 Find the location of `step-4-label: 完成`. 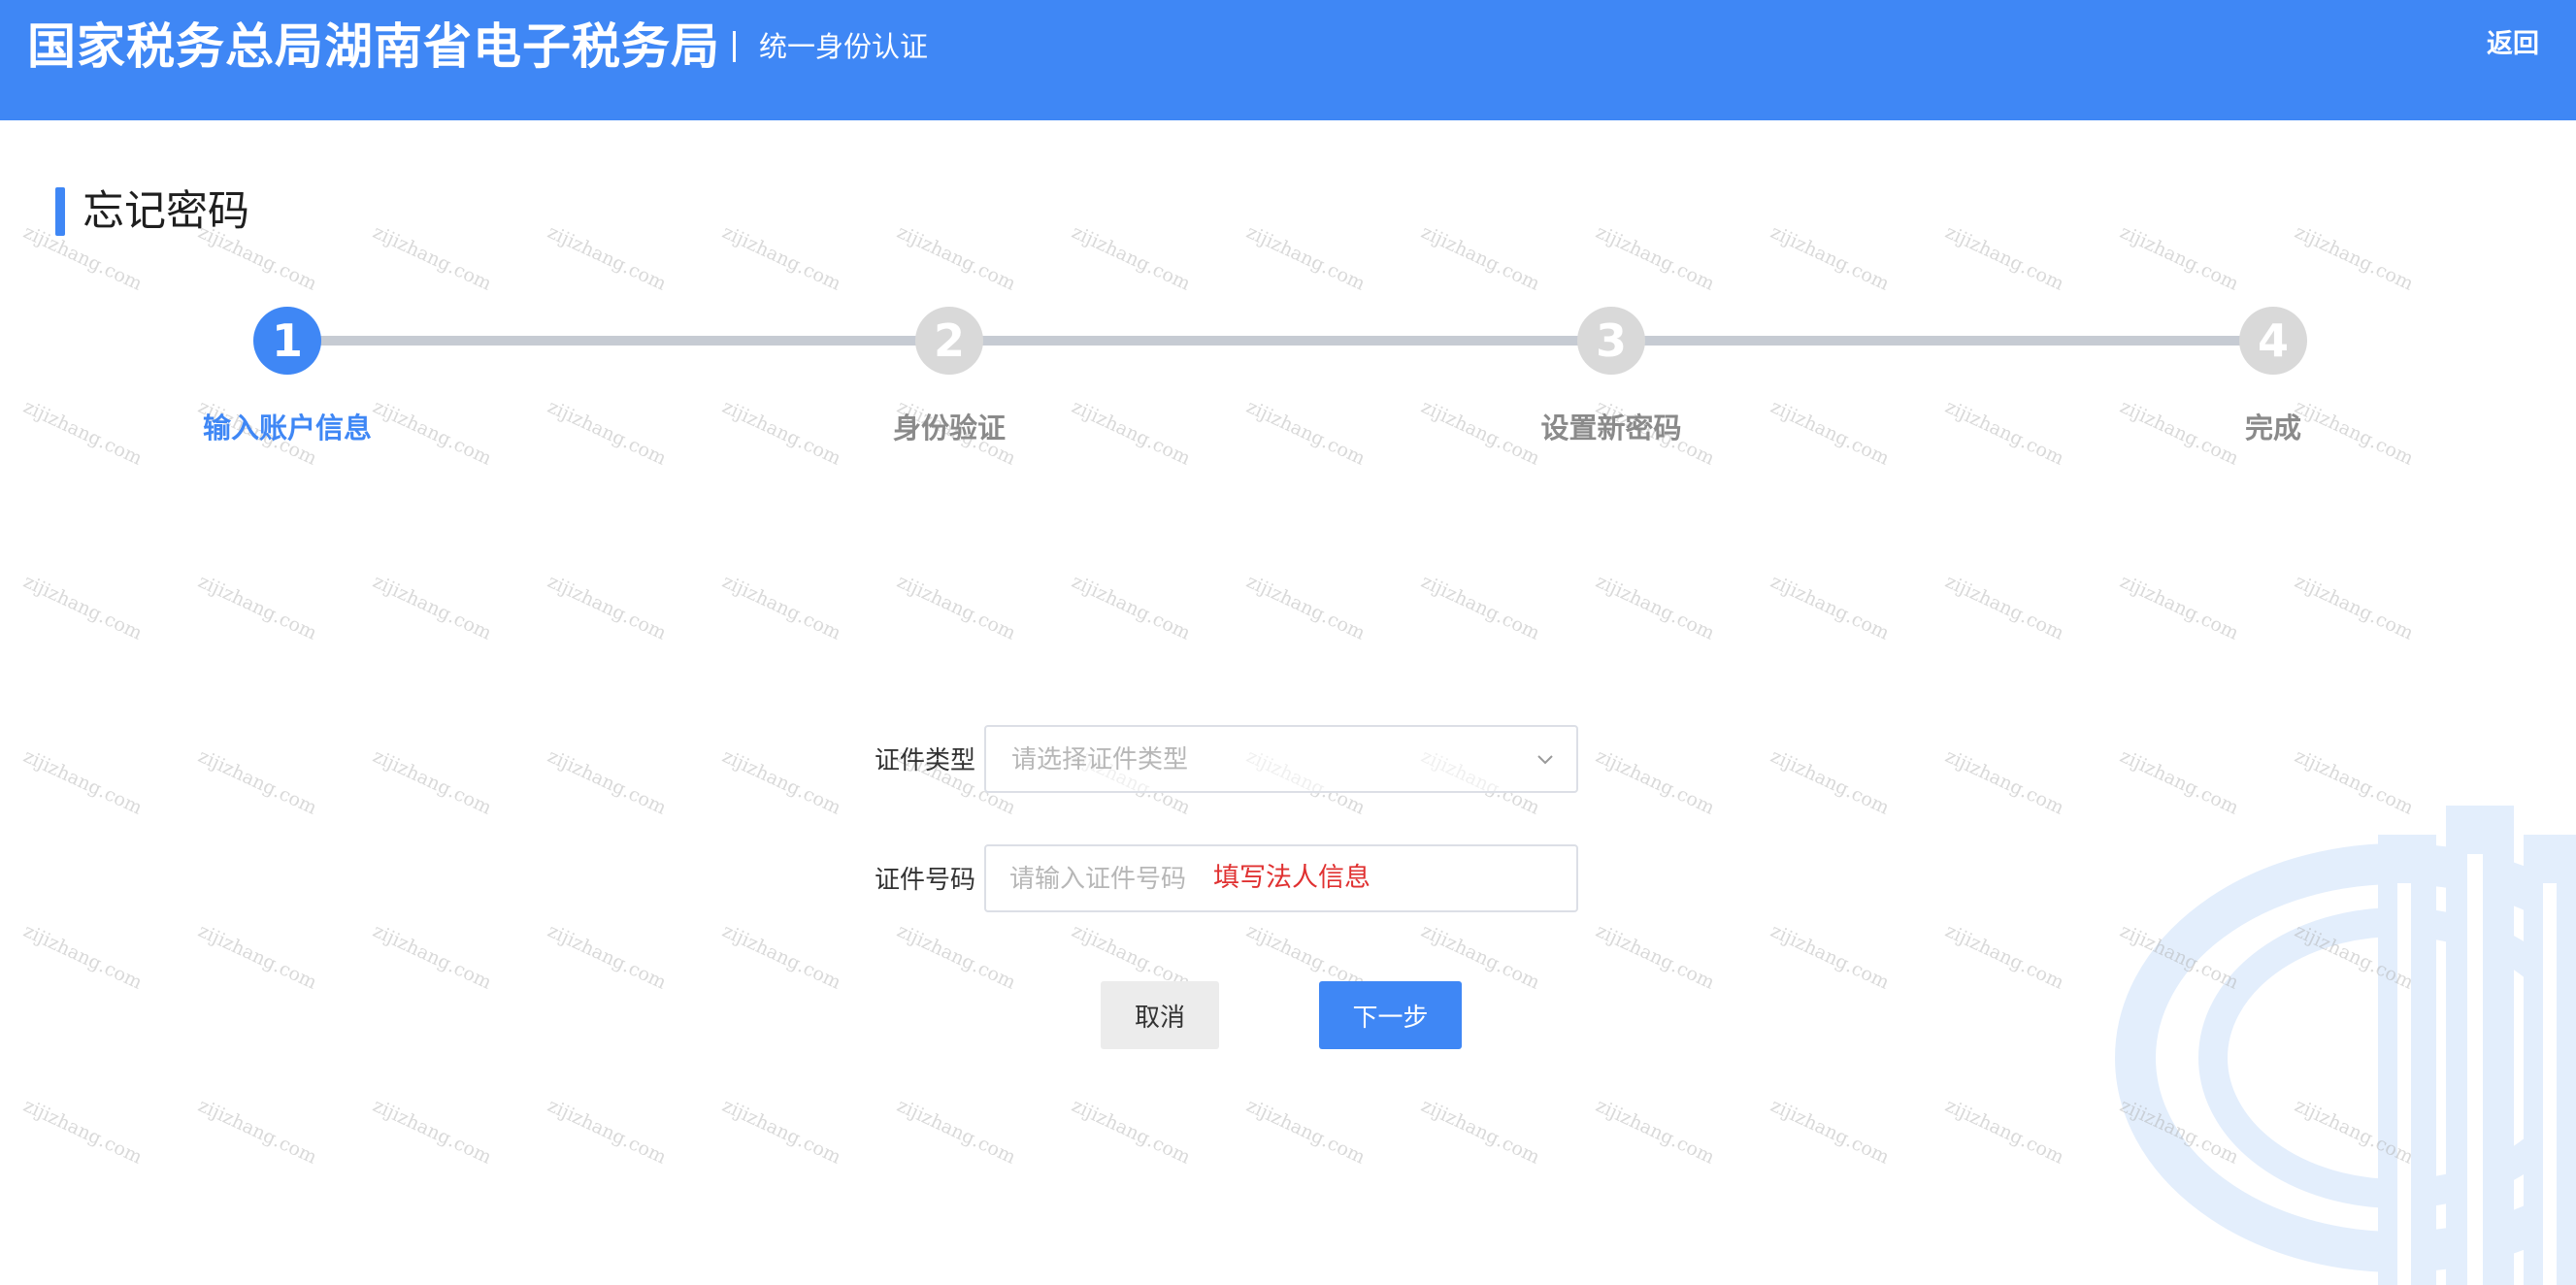

step-4-label: 完成 is located at coordinates (2272, 428).